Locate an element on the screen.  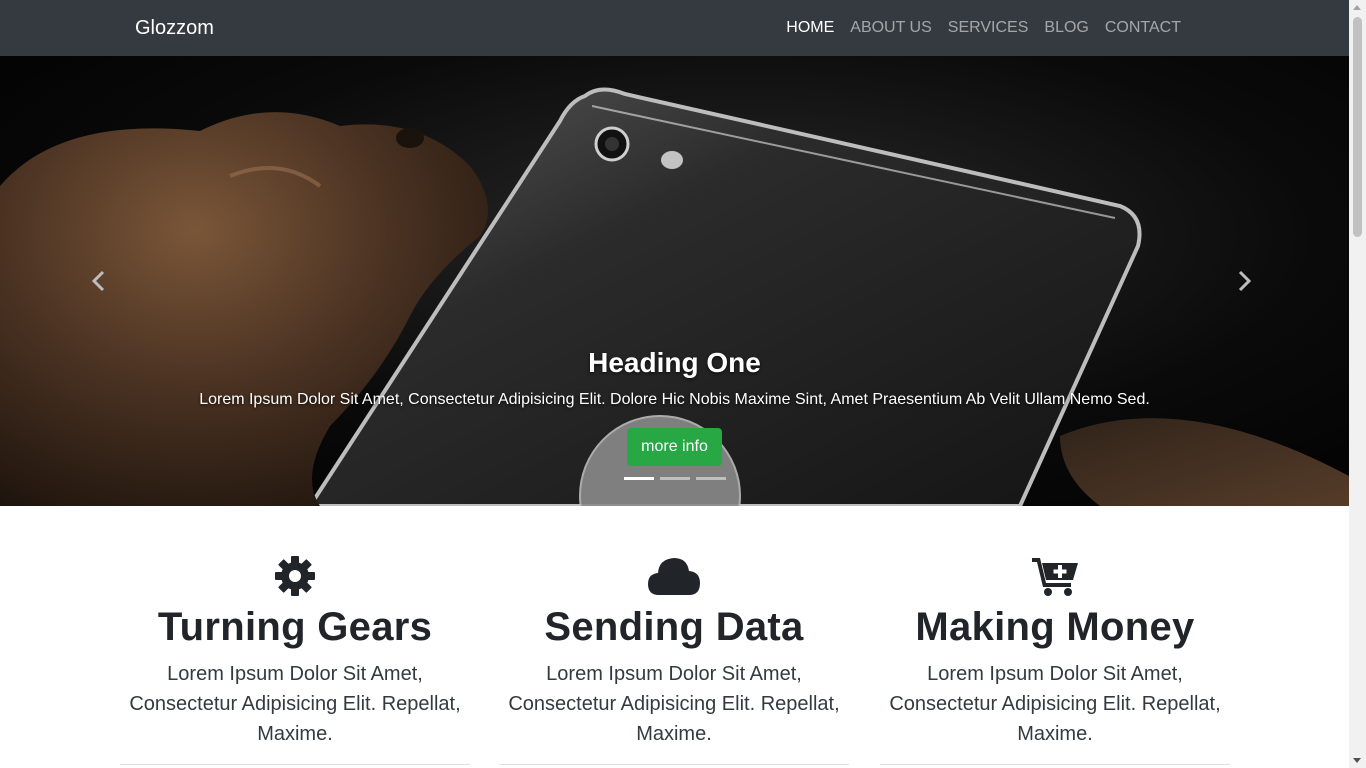
nav-link-services: SERVICES is located at coordinates (988, 28).